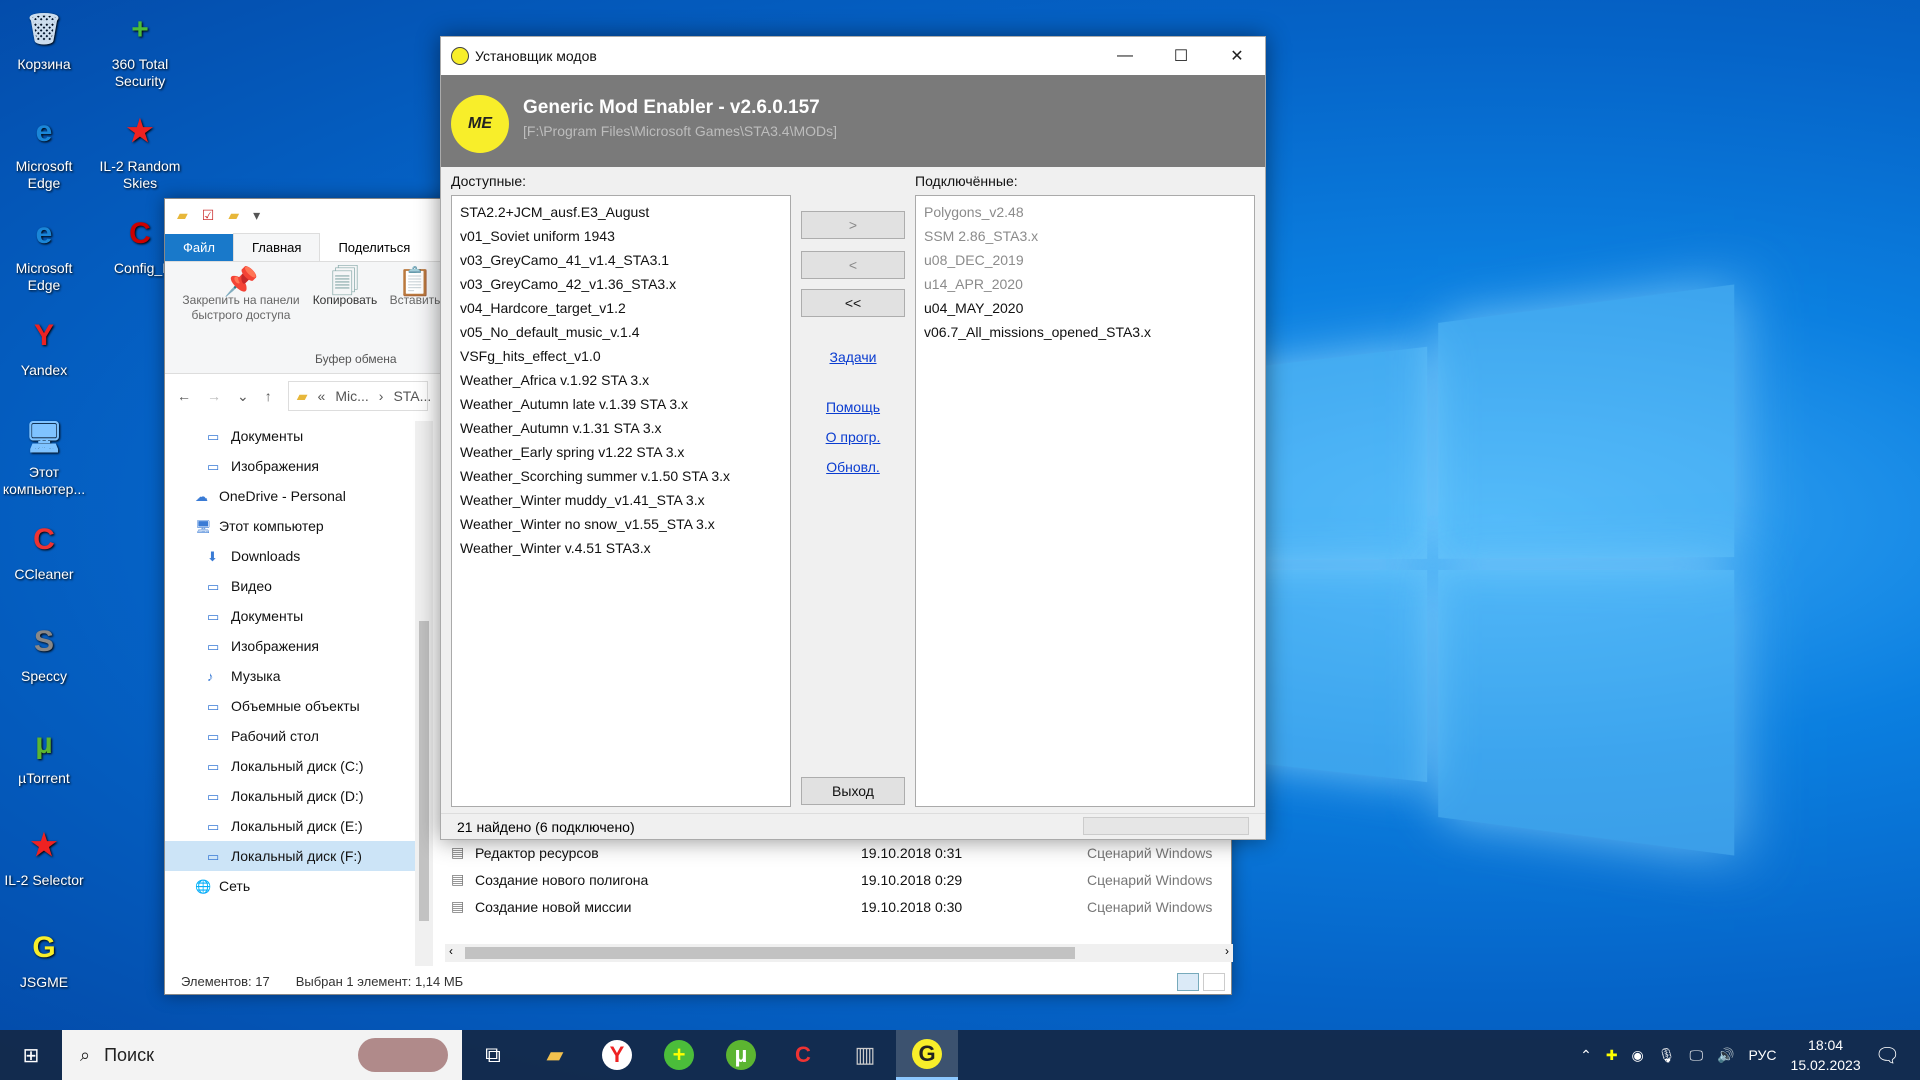 The image size is (1920, 1080). What do you see at coordinates (208, 215) in the screenshot?
I see `checkbox-icon: ☑` at bounding box center [208, 215].